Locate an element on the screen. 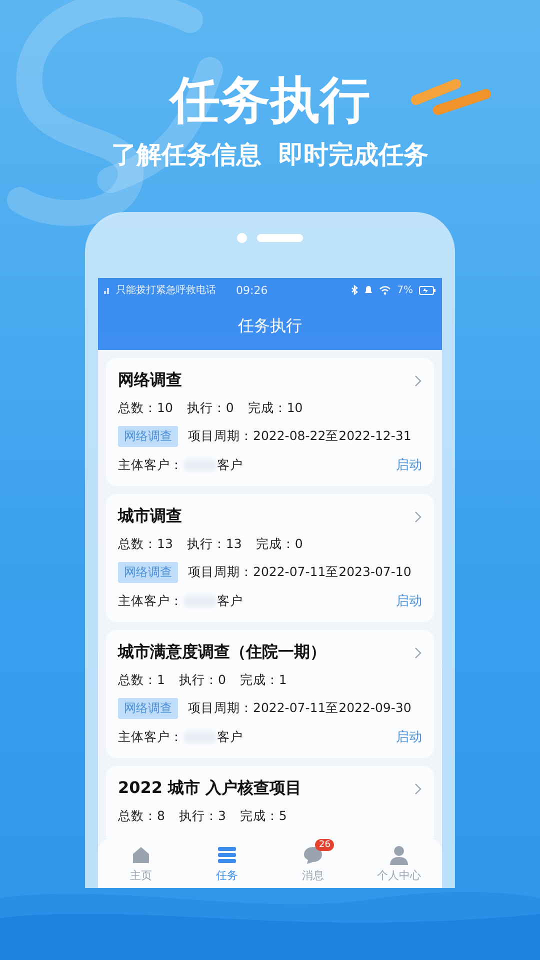 The image size is (540, 960). wifi-icon is located at coordinates (385, 290).